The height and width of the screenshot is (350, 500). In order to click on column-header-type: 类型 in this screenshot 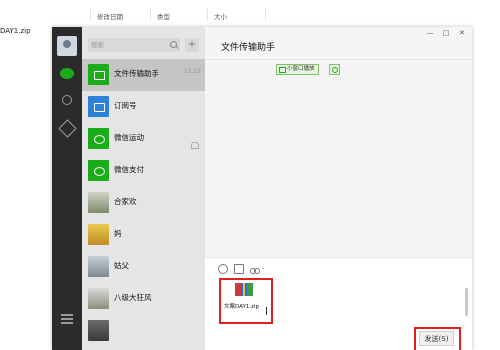, I will do `click(163, 16)`.